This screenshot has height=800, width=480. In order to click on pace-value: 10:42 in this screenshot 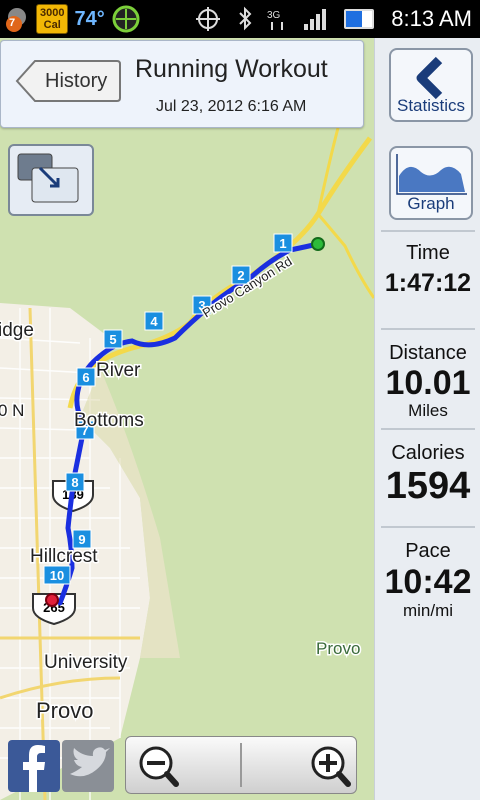, I will do `click(428, 582)`.